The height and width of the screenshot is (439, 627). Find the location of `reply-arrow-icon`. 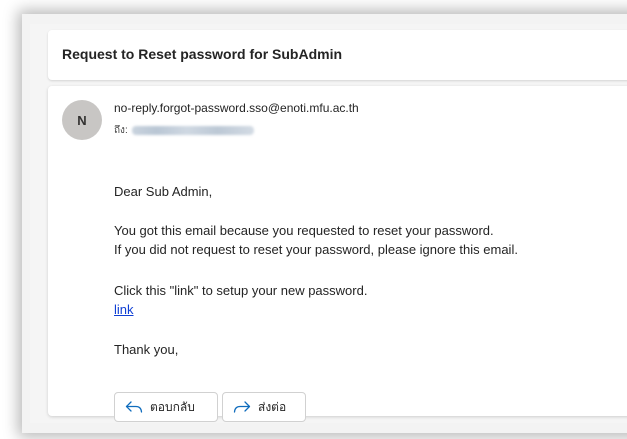

reply-arrow-icon is located at coordinates (134, 407).